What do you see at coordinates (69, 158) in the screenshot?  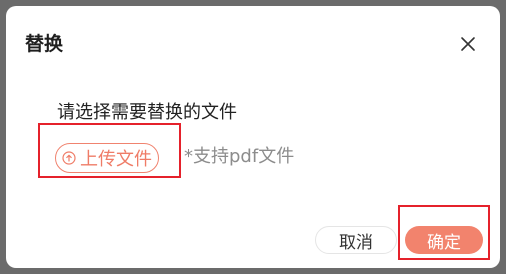 I see `upload-icon` at bounding box center [69, 158].